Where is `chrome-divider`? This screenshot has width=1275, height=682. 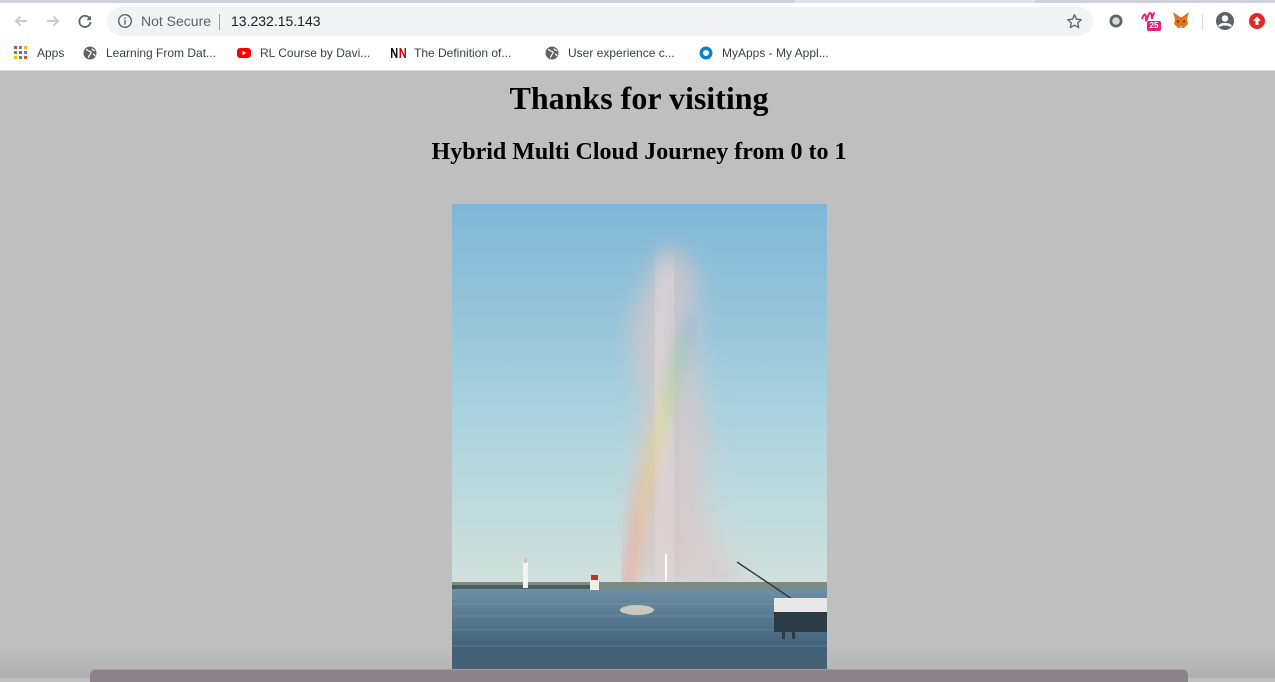
chrome-divider is located at coordinates (637, 70).